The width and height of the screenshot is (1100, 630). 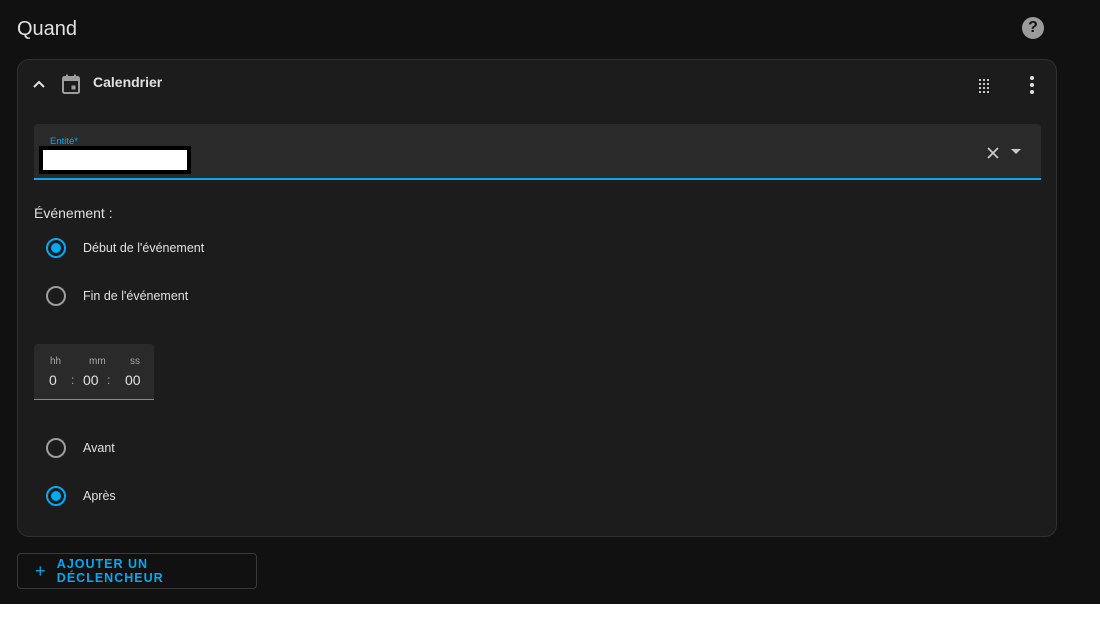 I want to click on minutes-unit-label: mm, so click(x=97, y=361).